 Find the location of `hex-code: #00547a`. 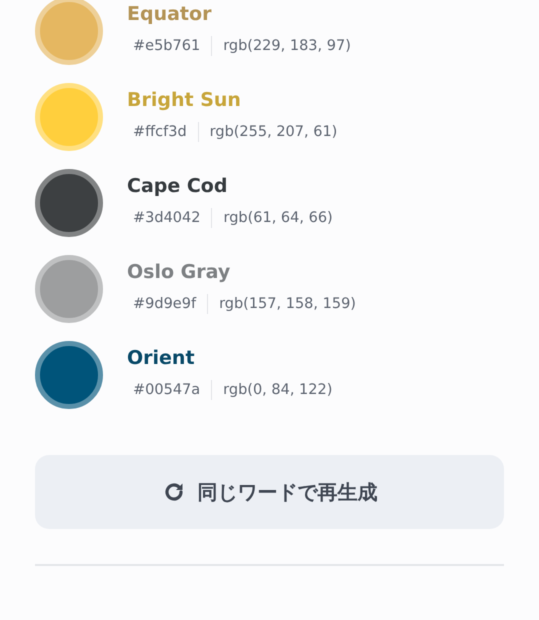

hex-code: #00547a is located at coordinates (166, 390).